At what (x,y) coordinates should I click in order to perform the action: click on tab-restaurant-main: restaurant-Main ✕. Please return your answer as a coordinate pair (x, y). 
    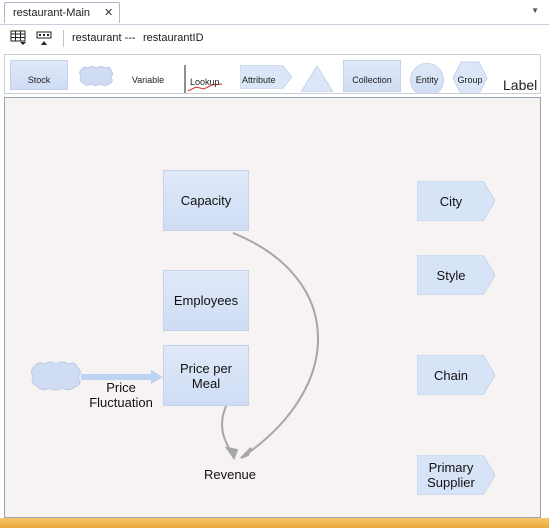
    Looking at the image, I should click on (62, 12).